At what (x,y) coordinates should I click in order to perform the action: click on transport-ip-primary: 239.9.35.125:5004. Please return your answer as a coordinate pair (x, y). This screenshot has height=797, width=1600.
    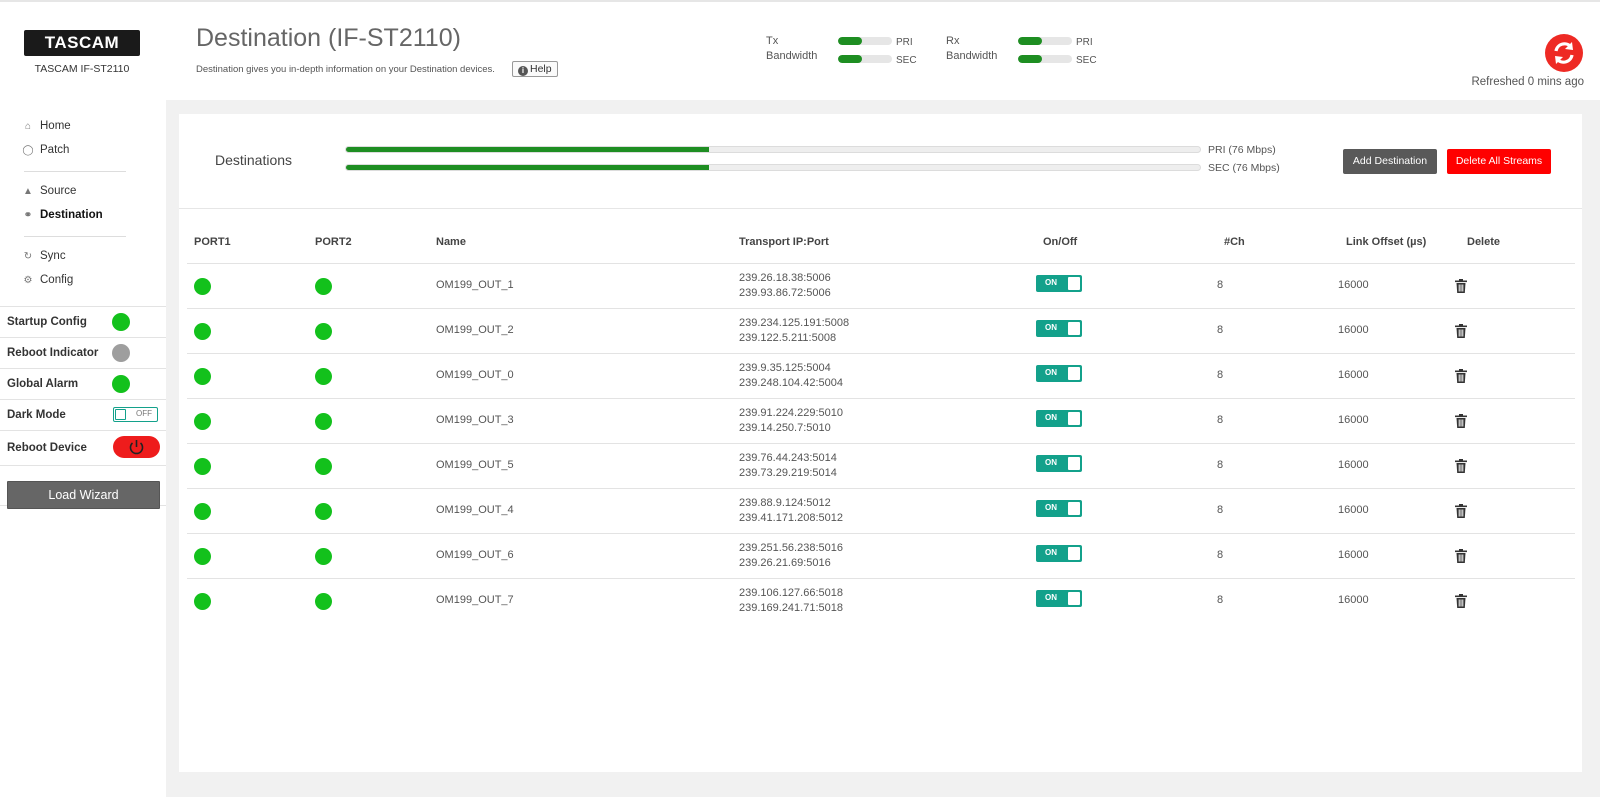
    Looking at the image, I should click on (785, 368).